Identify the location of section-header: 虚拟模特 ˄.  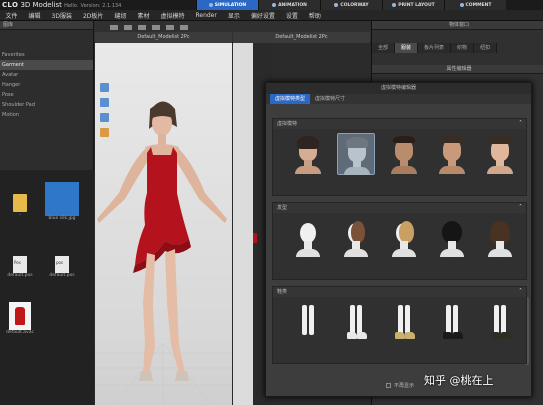
(399, 124).